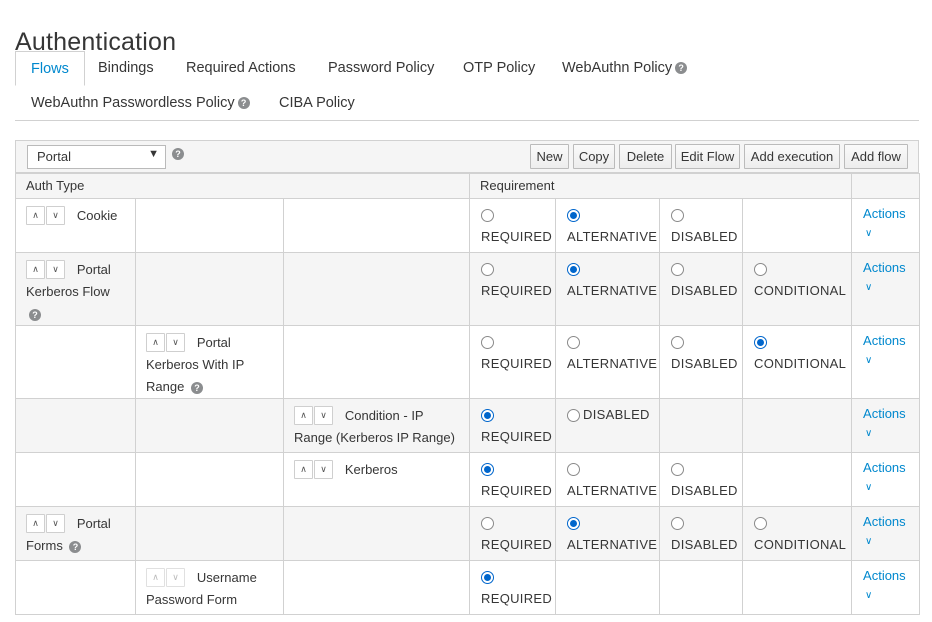 This screenshot has width=932, height=622. What do you see at coordinates (792, 156) in the screenshot?
I see `add-execution-button: Add execution` at bounding box center [792, 156].